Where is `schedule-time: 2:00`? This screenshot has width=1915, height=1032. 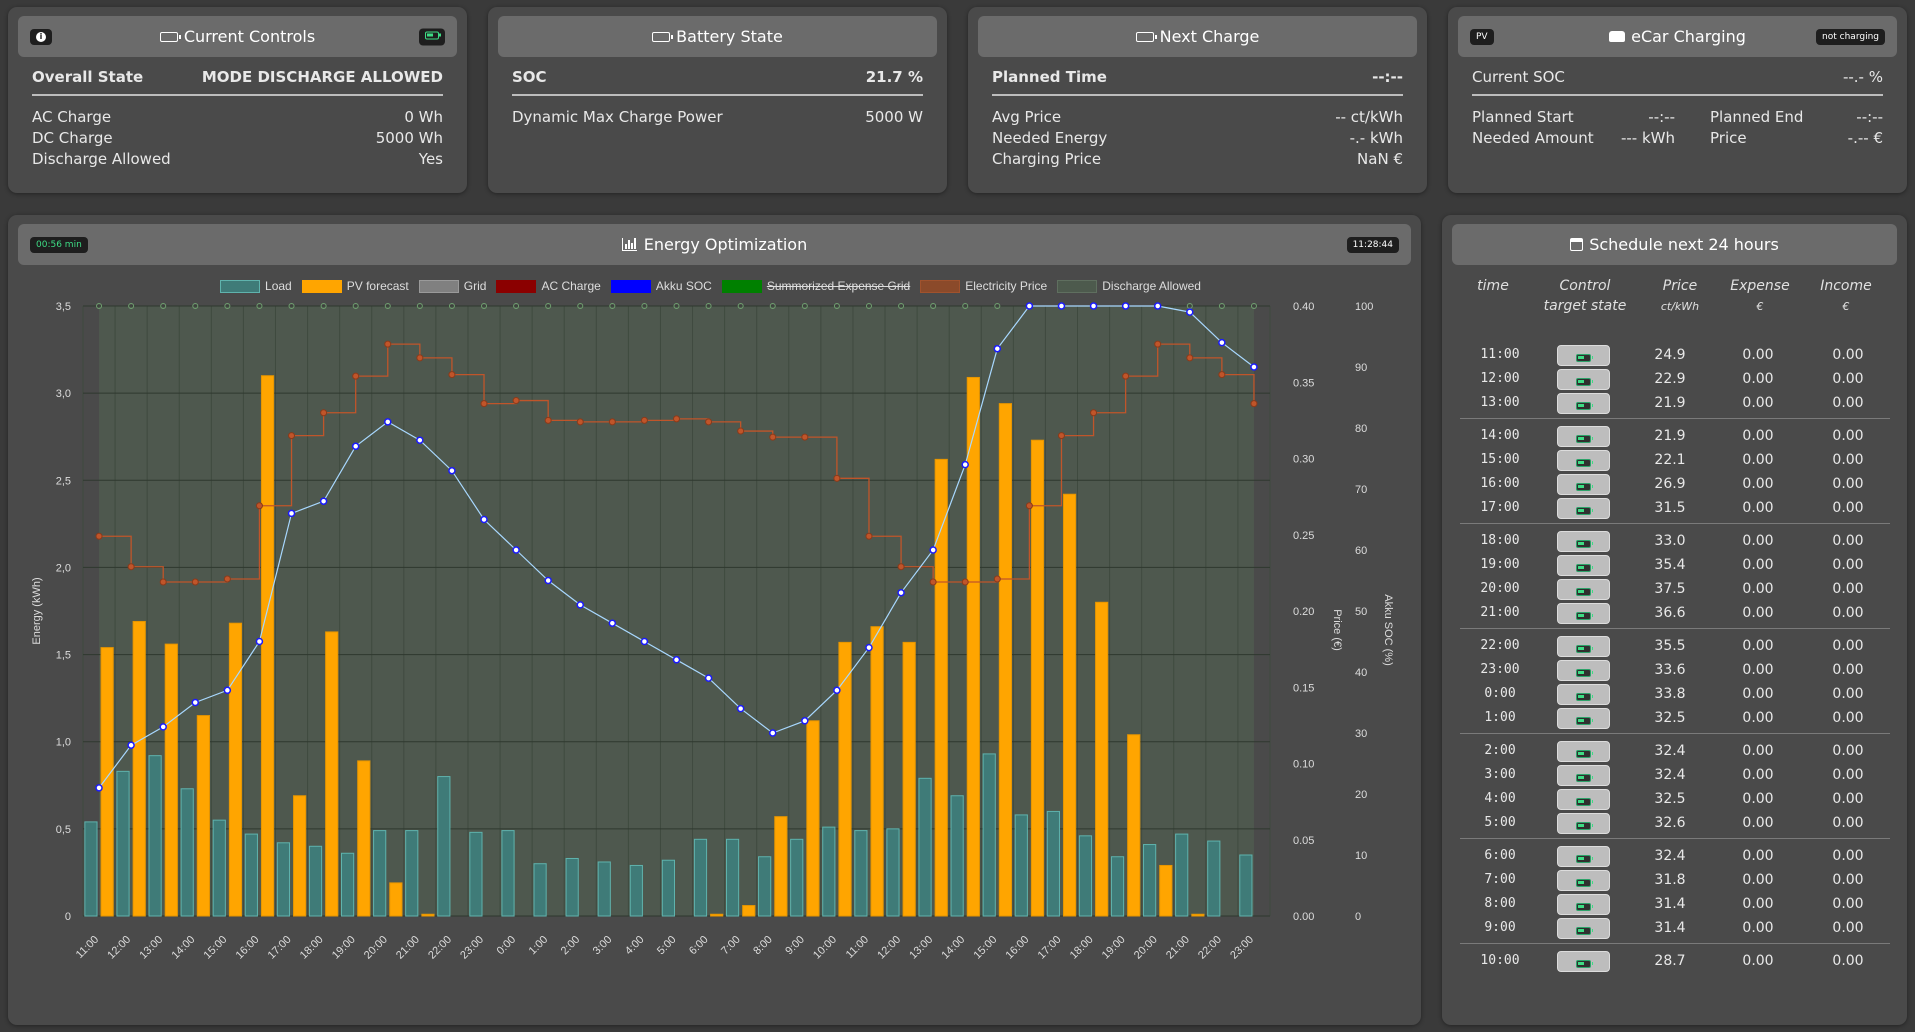
schedule-time: 2:00 is located at coordinates (1500, 750).